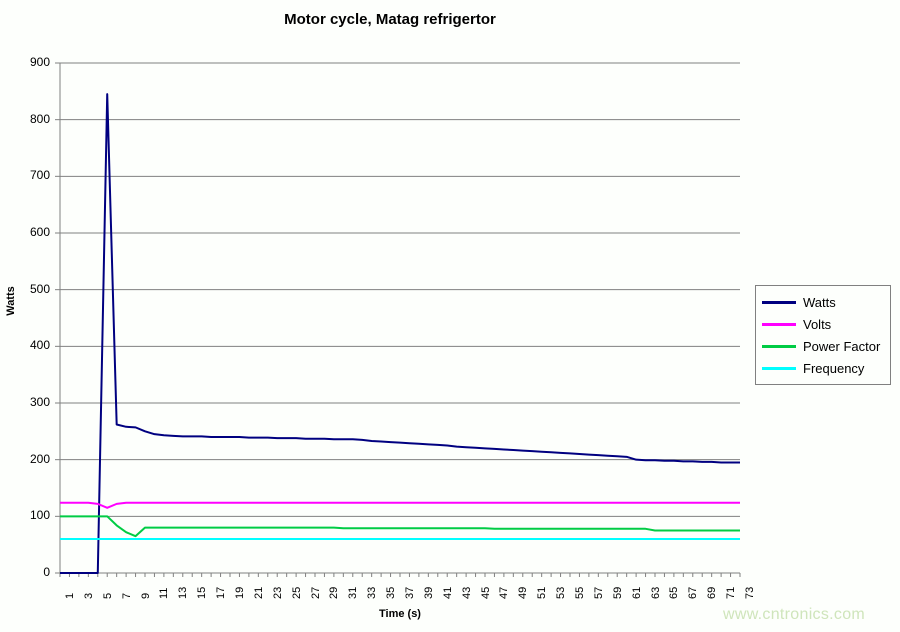 The image size is (900, 632). I want to click on y-tick-label: 500, so click(39, 288).